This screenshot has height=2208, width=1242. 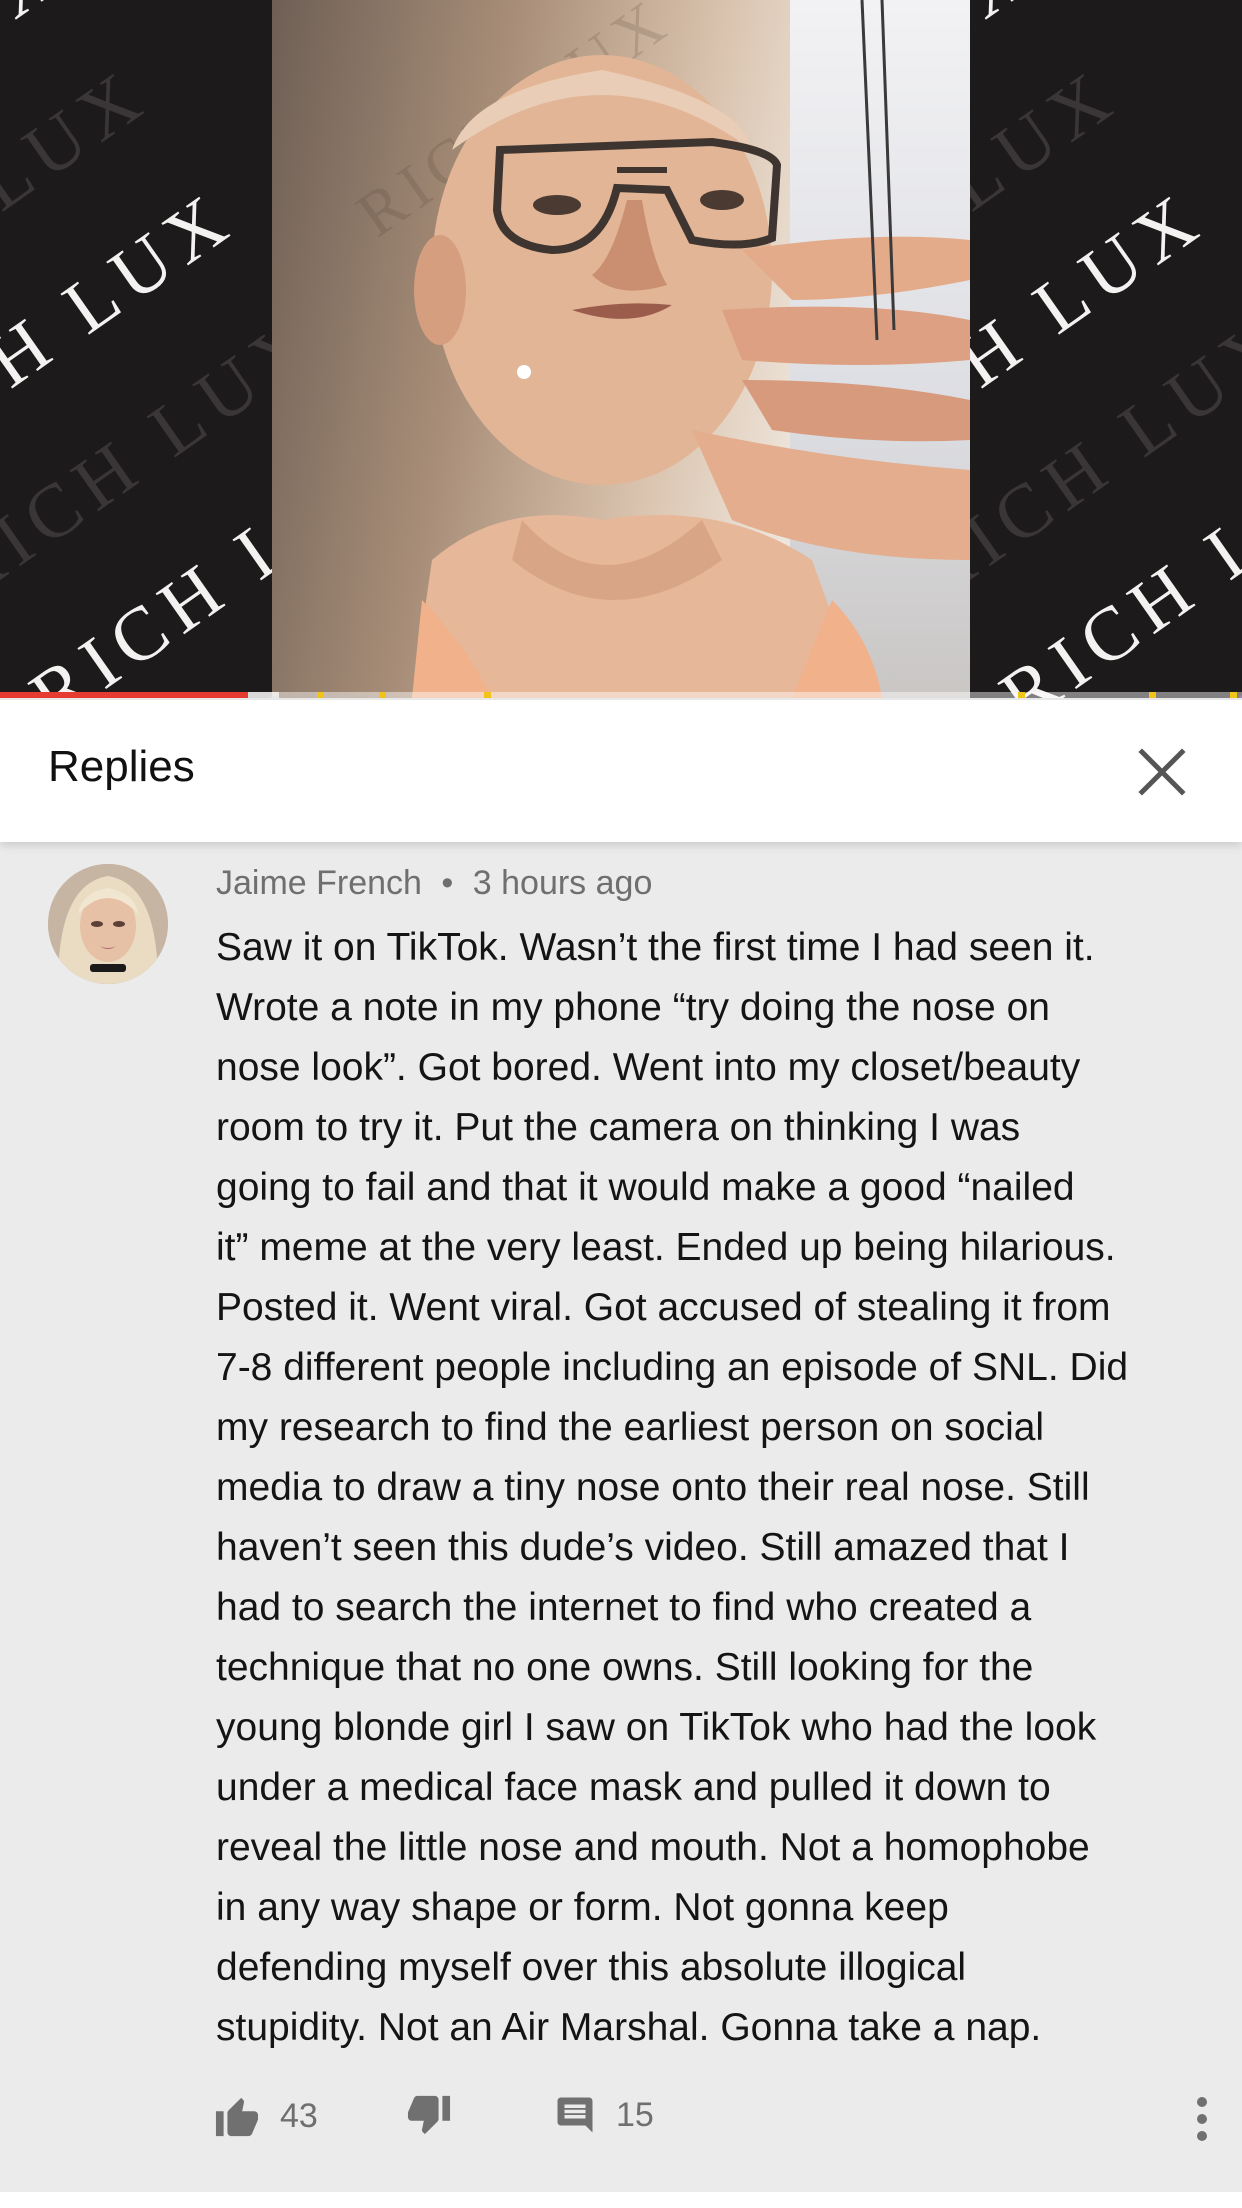 I want to click on thumbs-down-icon, so click(x=429, y=2115).